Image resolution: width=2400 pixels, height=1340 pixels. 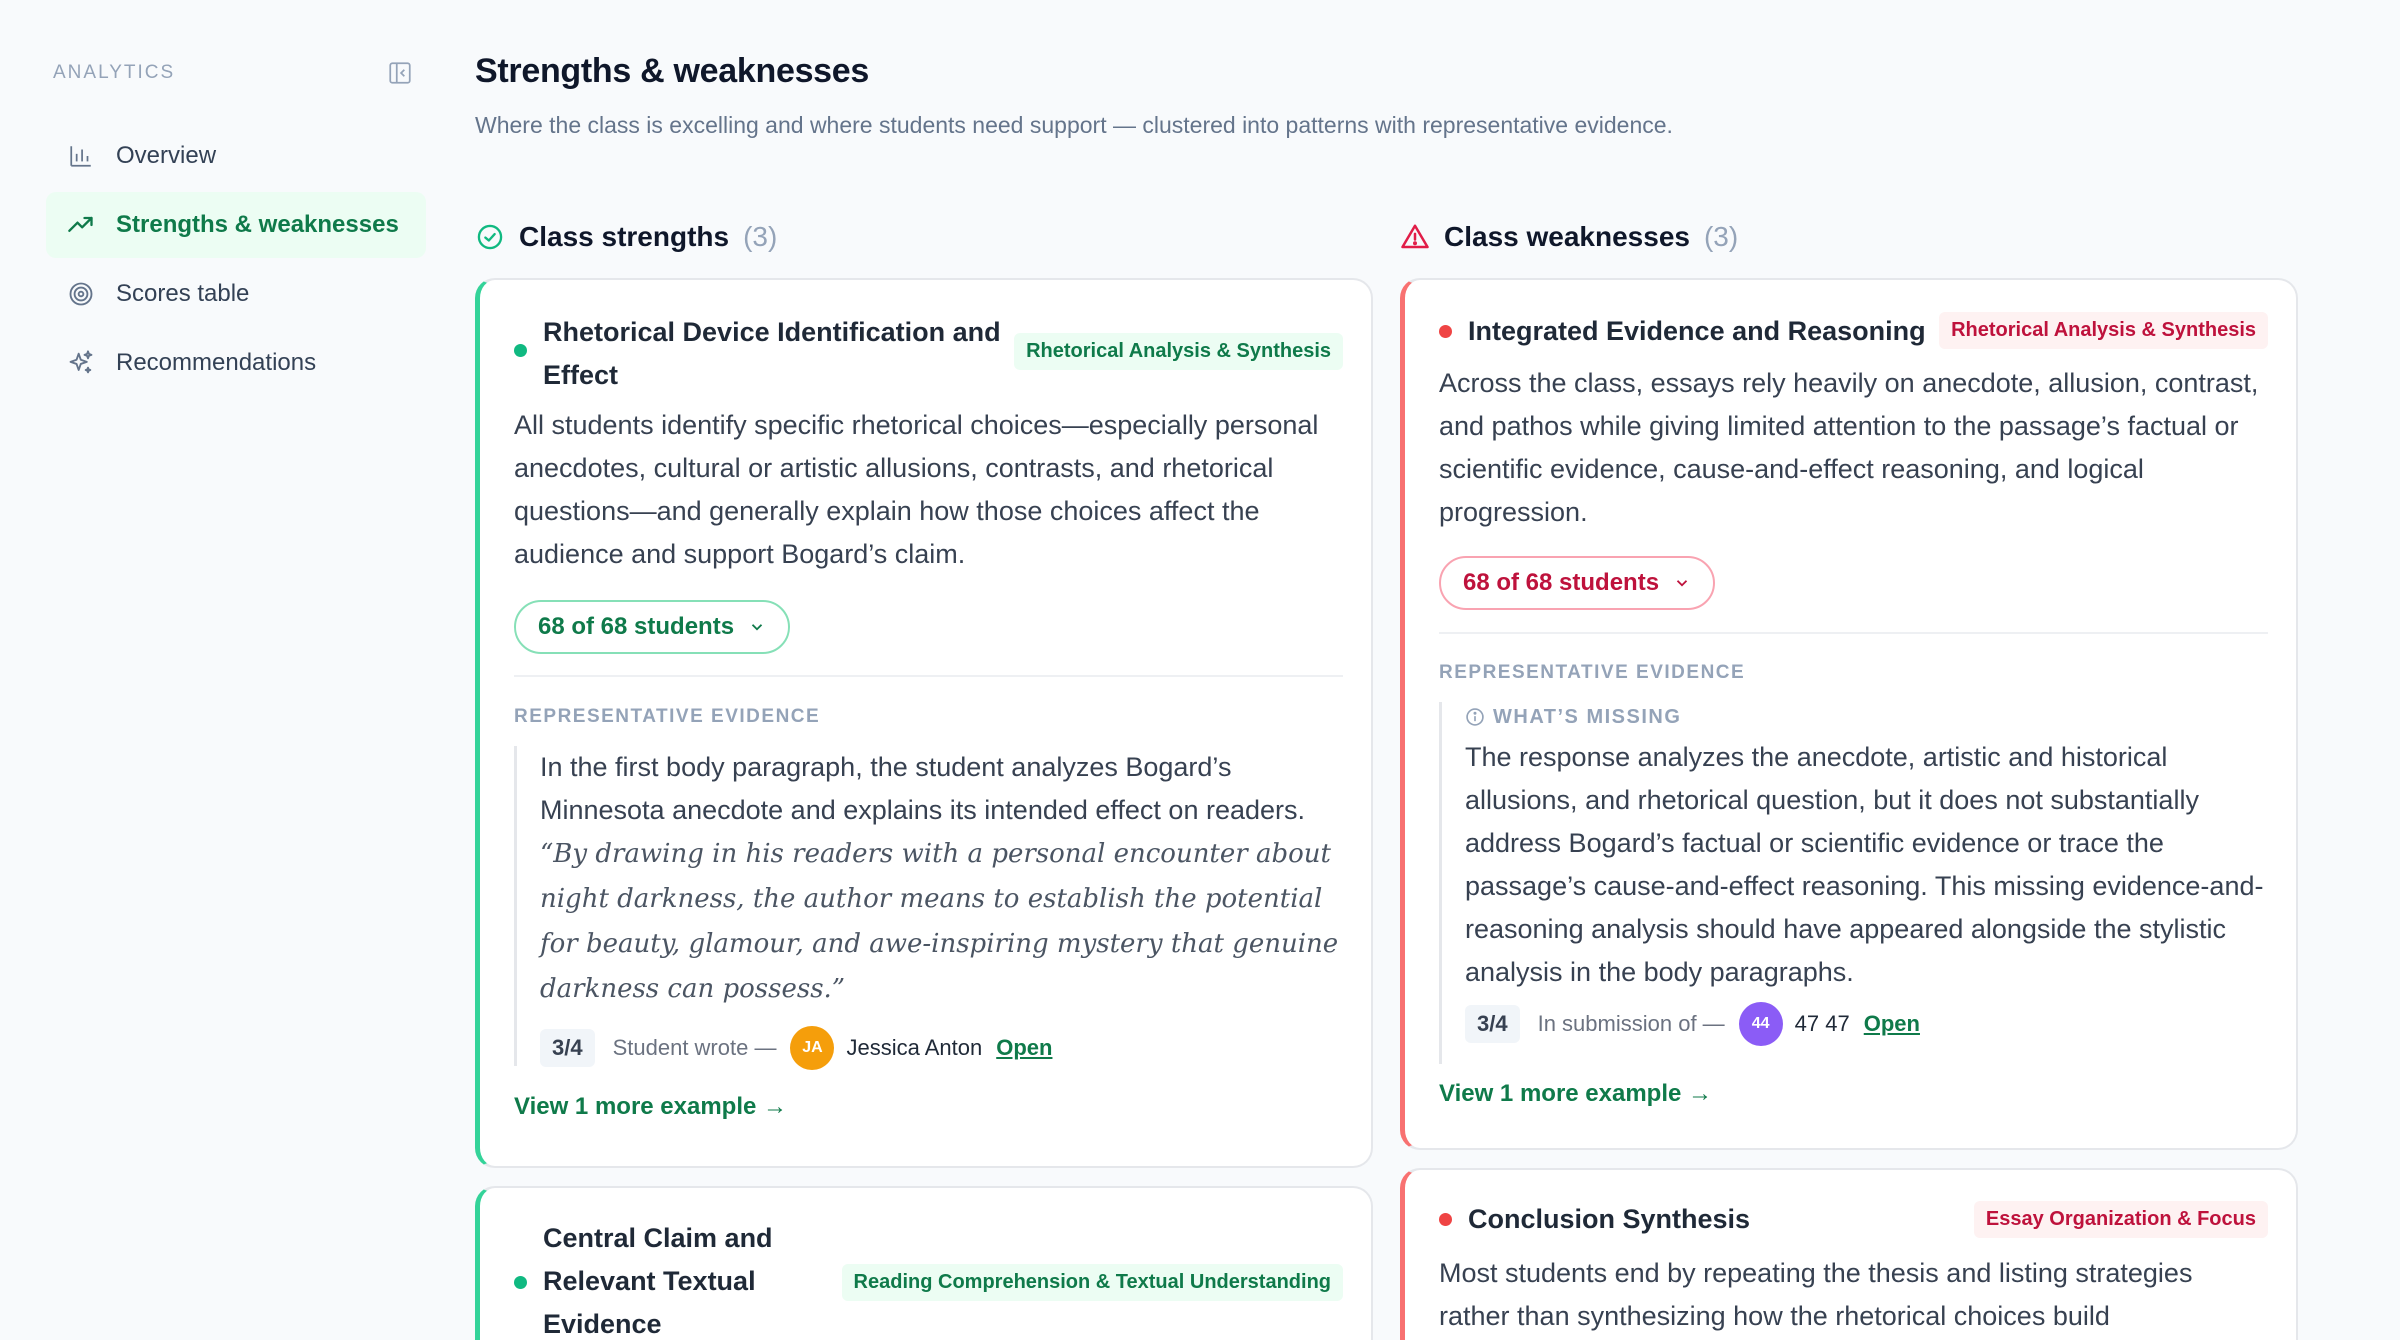 I want to click on student-name: 47 47, so click(x=1822, y=1023).